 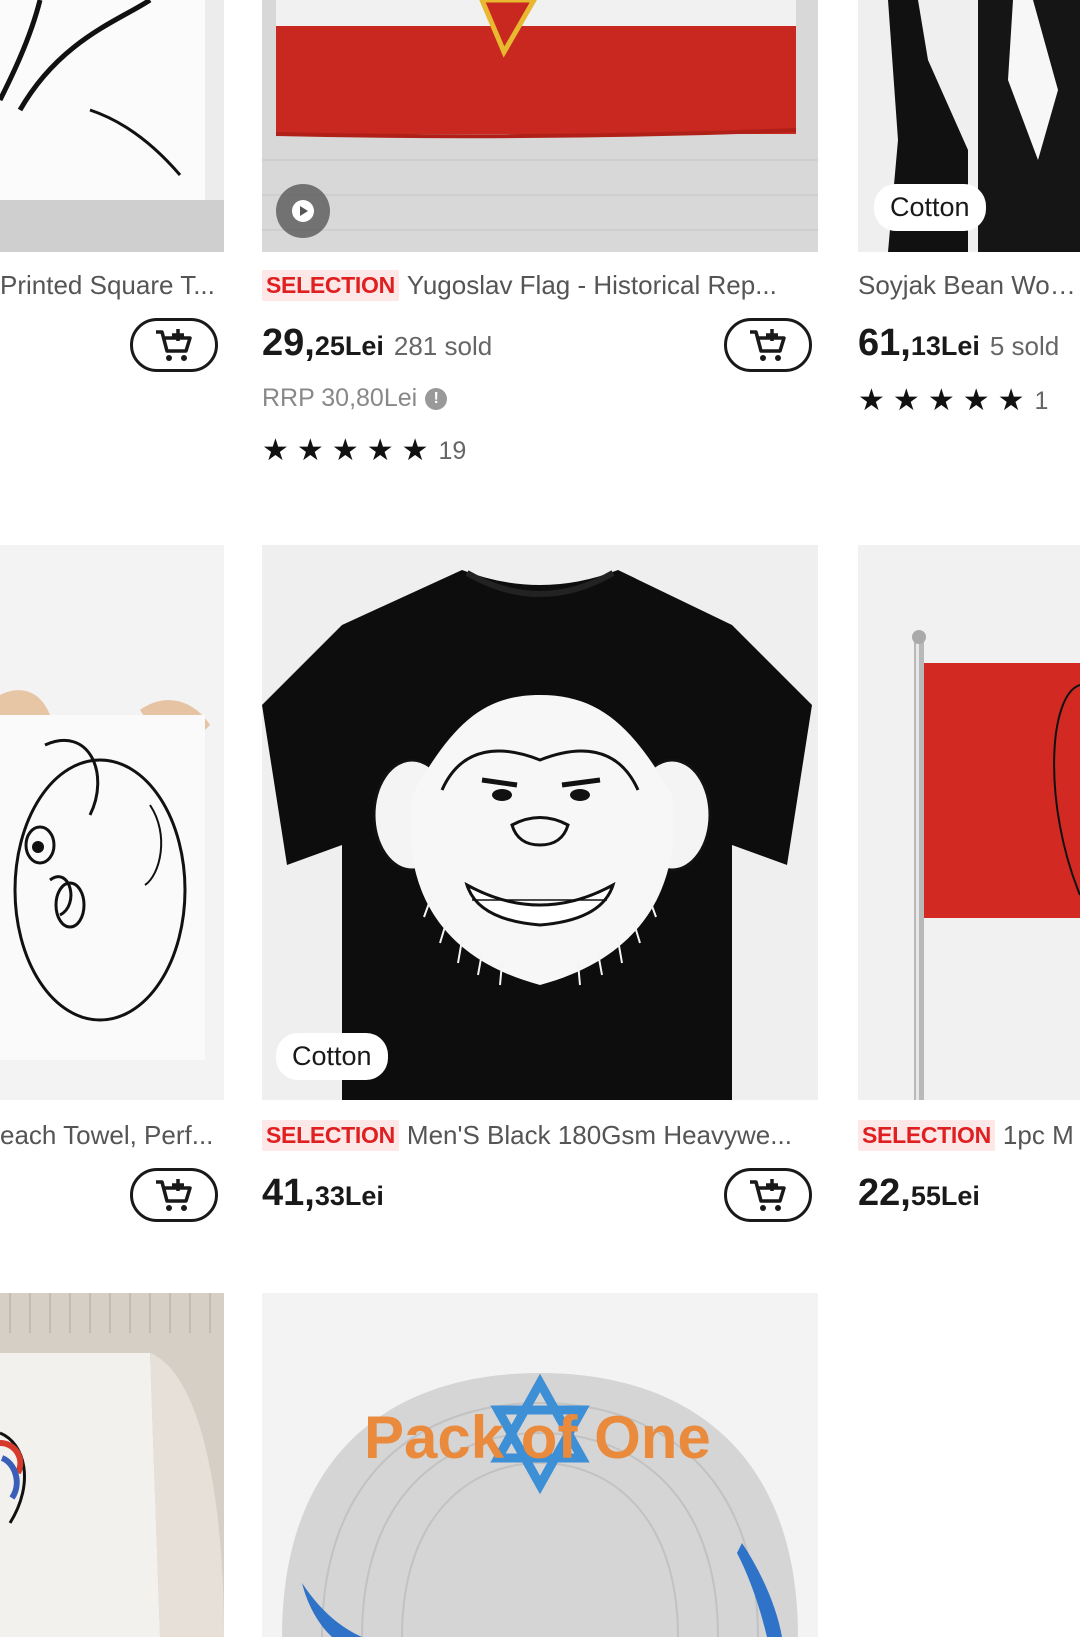 What do you see at coordinates (1041, 400) in the screenshot?
I see `rating-count: 1` at bounding box center [1041, 400].